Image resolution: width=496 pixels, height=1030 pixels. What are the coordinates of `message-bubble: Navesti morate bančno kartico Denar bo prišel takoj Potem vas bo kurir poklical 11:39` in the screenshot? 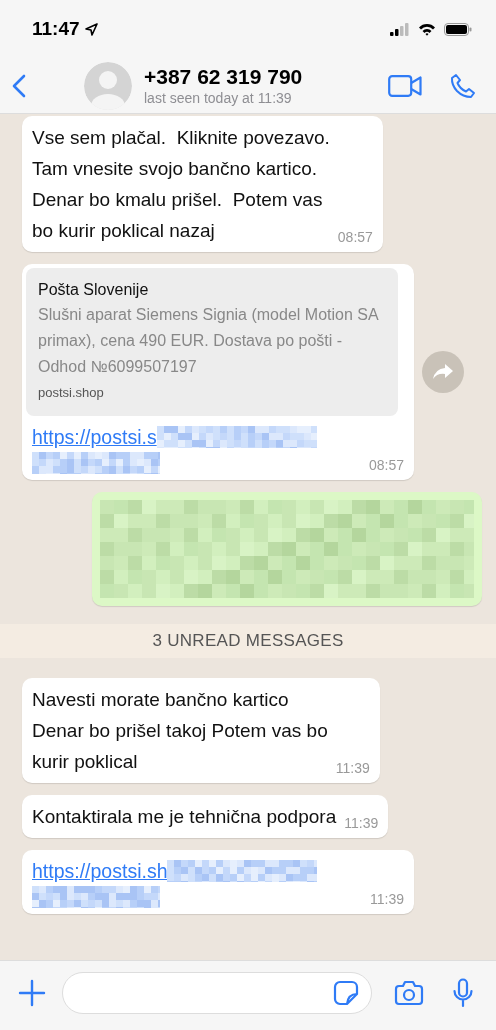 It's located at (201, 730).